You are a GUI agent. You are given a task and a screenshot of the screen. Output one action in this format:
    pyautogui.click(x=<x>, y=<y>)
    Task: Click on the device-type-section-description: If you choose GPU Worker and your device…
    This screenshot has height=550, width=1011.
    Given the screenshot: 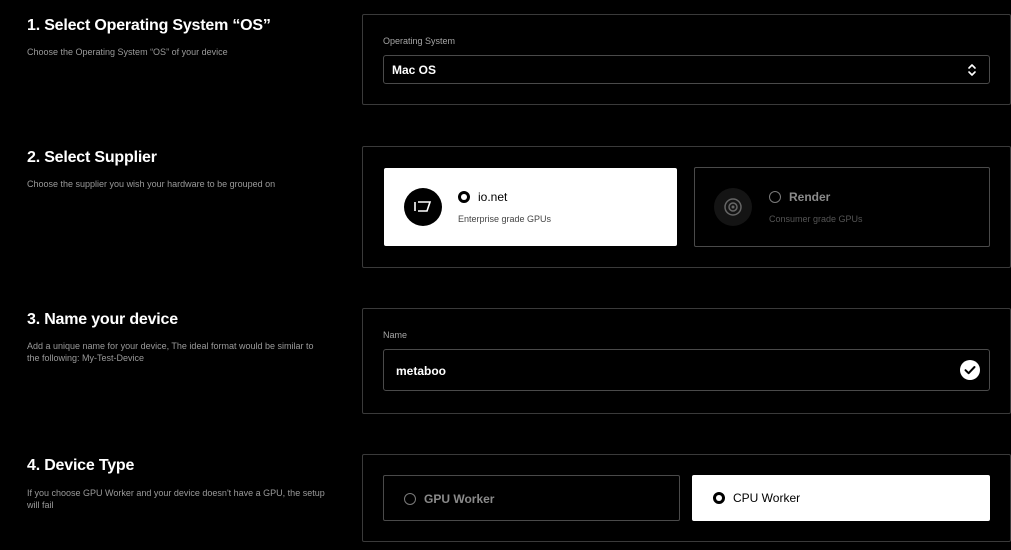 What is the action you would take?
    pyautogui.click(x=176, y=499)
    